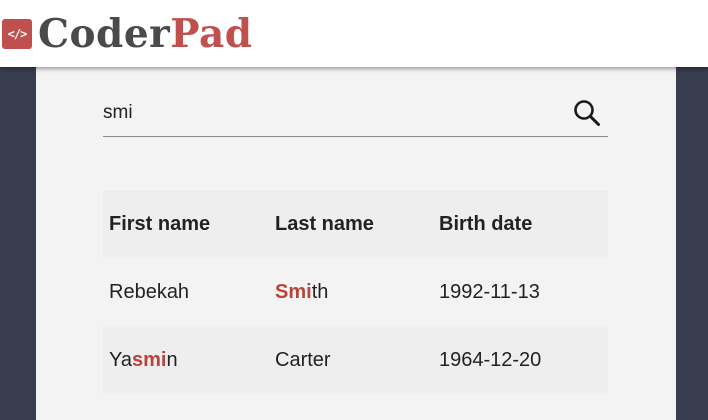 The width and height of the screenshot is (708, 420). What do you see at coordinates (149, 291) in the screenshot?
I see `text: Rebekah` at bounding box center [149, 291].